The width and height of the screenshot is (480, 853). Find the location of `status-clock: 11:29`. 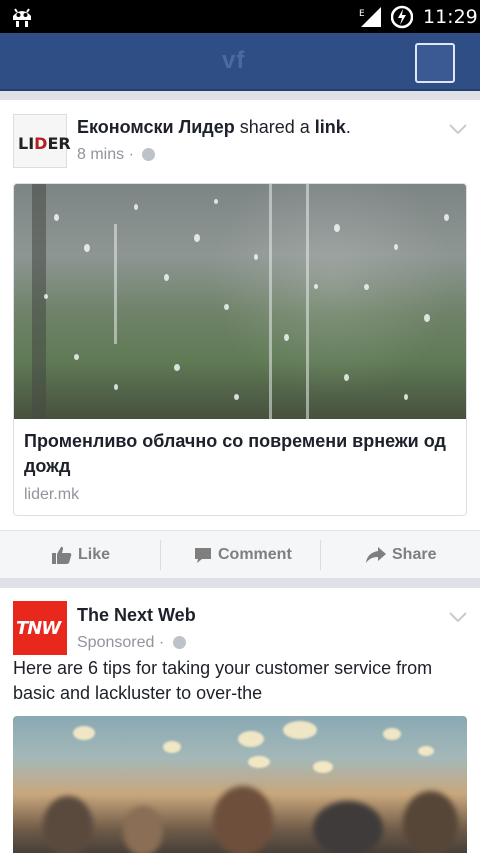

status-clock: 11:29 is located at coordinates (450, 17).